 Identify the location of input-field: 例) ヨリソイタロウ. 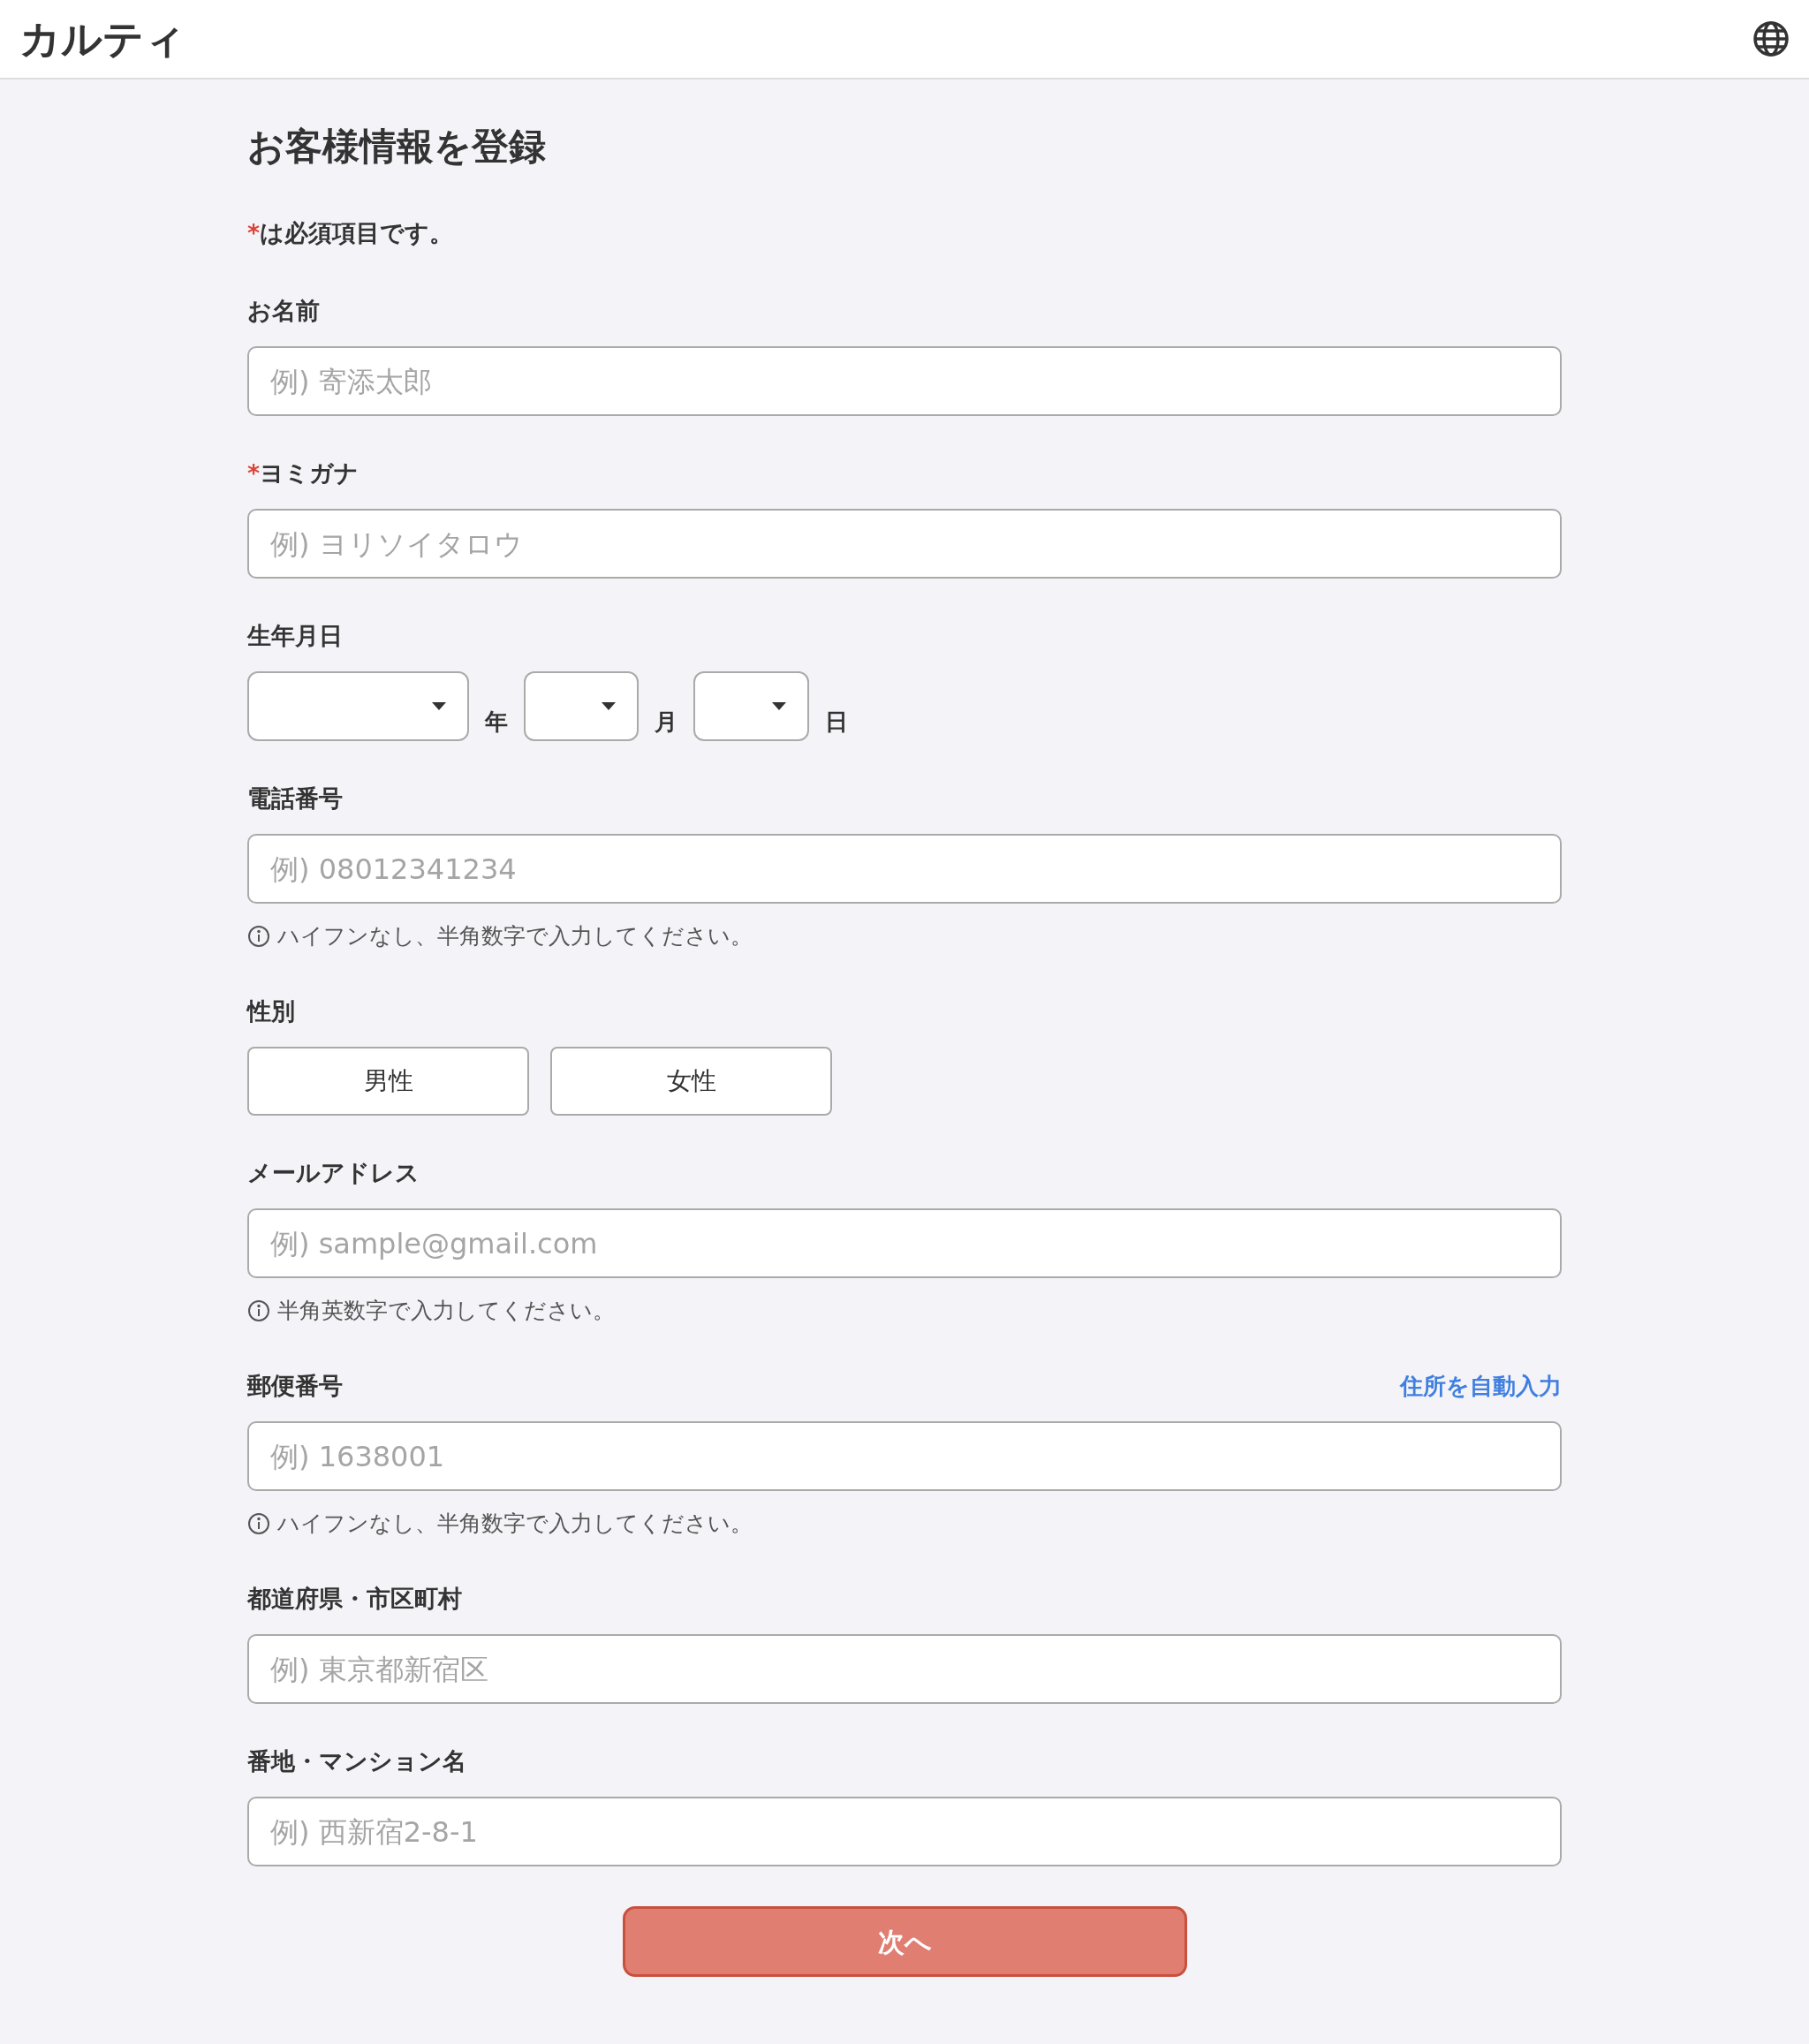
(904, 544).